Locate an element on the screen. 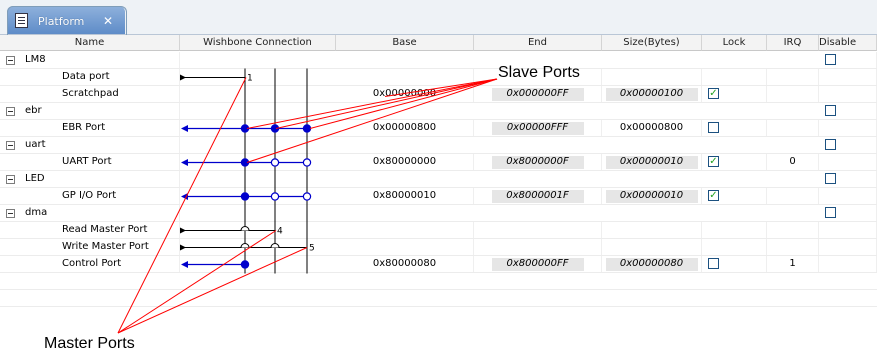 The height and width of the screenshot is (358, 877). slave-ports-label: Slave Ports is located at coordinates (539, 72).